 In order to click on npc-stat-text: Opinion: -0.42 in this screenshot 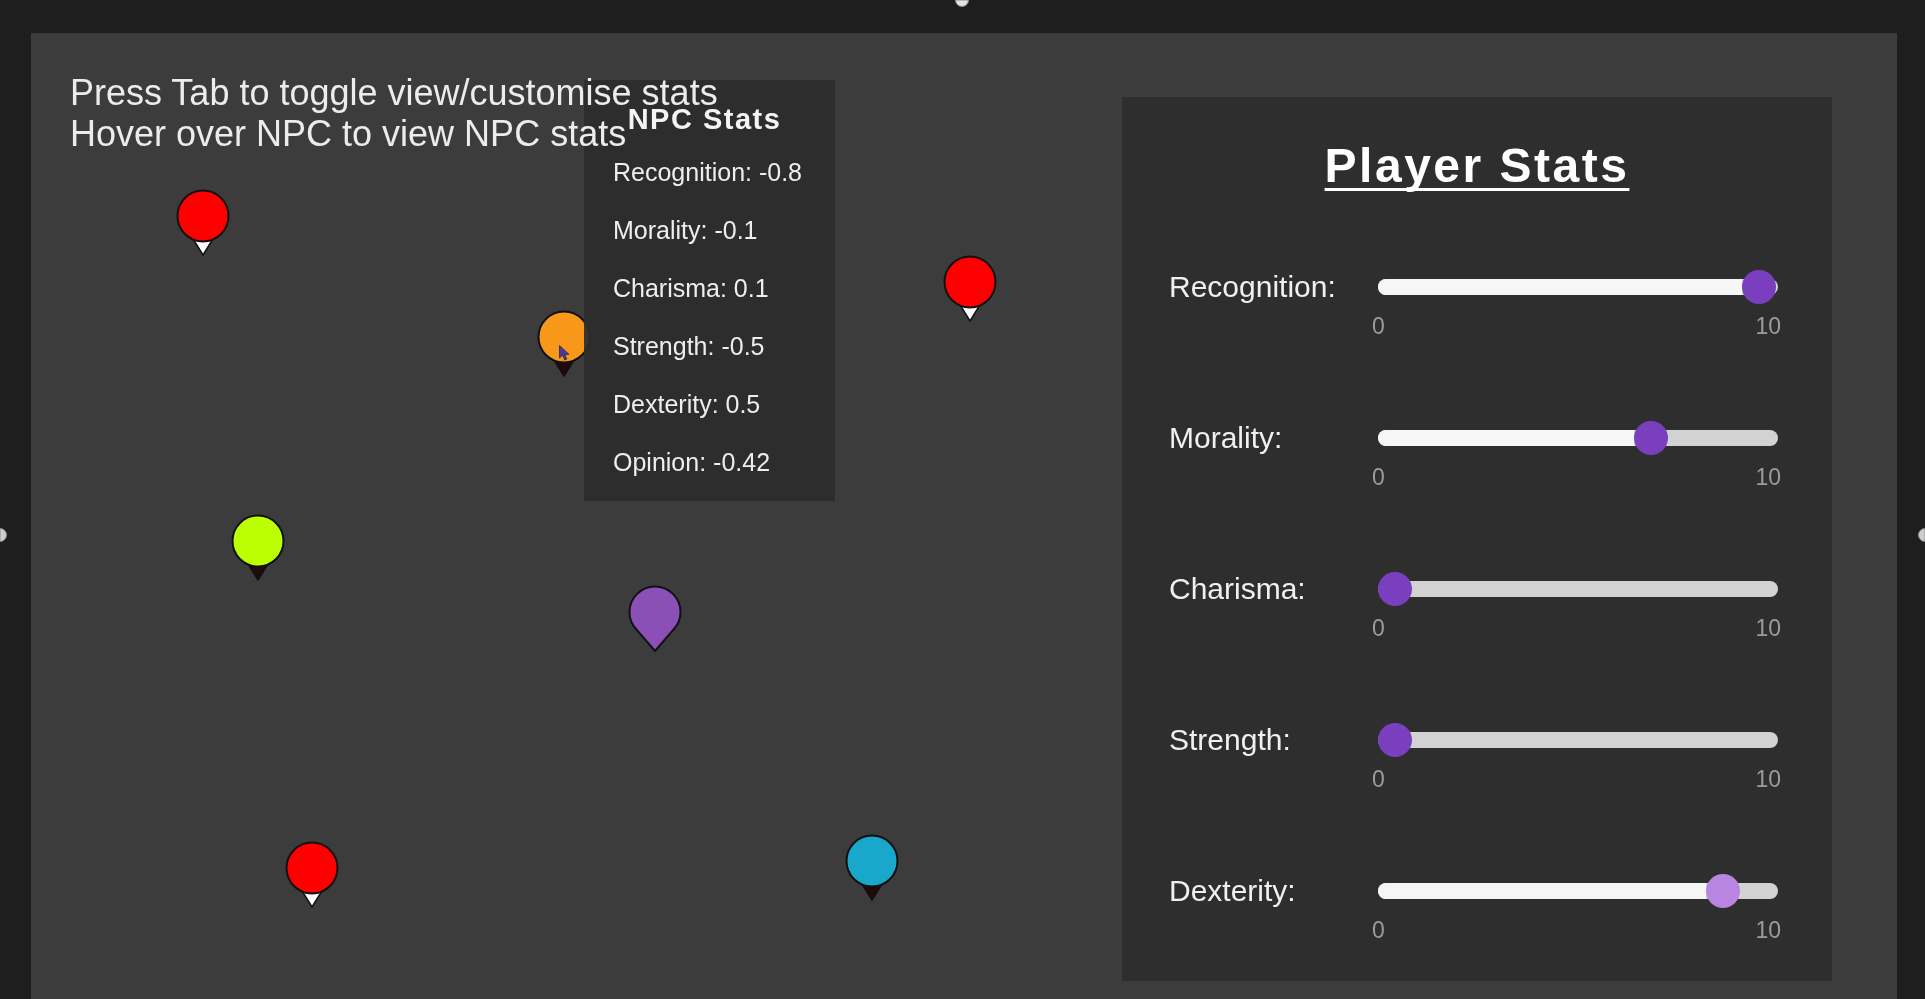, I will do `click(692, 462)`.